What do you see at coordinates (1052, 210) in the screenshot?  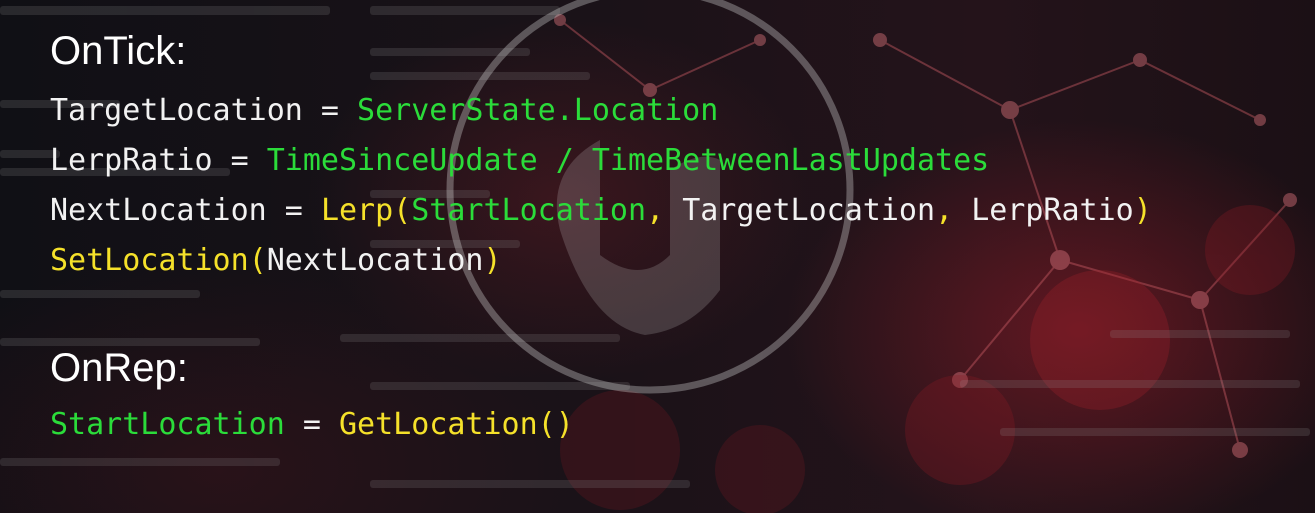 I see `code-token: LerpRatio` at bounding box center [1052, 210].